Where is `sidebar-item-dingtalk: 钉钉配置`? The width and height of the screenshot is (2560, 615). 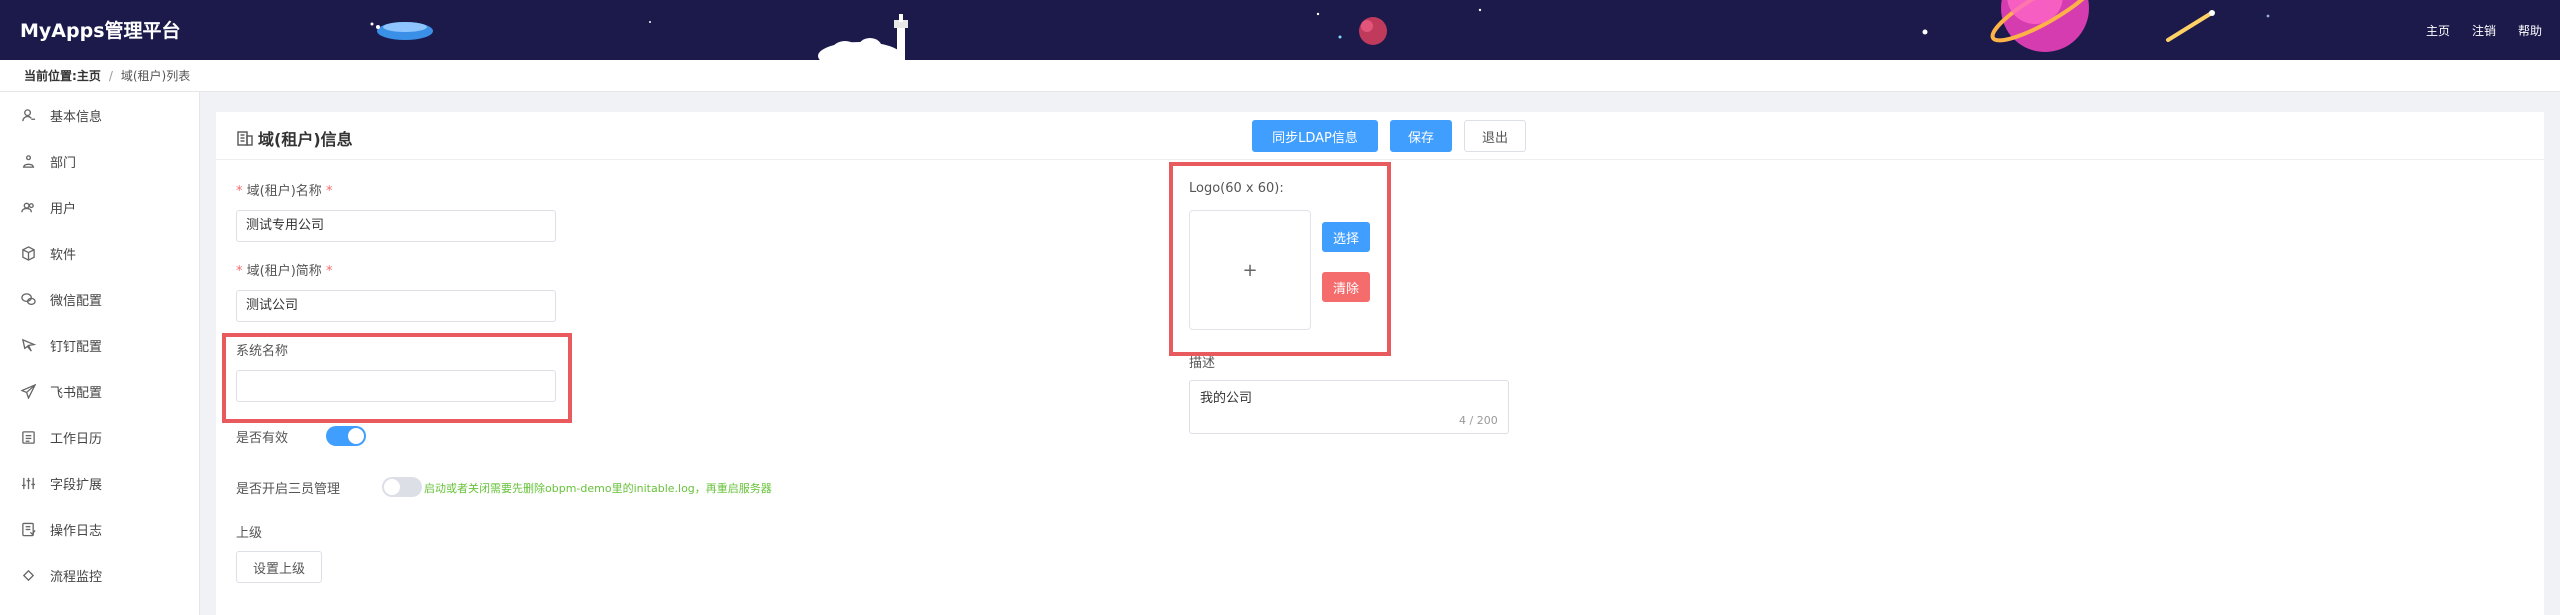 sidebar-item-dingtalk: 钉钉配置 is located at coordinates (99, 345).